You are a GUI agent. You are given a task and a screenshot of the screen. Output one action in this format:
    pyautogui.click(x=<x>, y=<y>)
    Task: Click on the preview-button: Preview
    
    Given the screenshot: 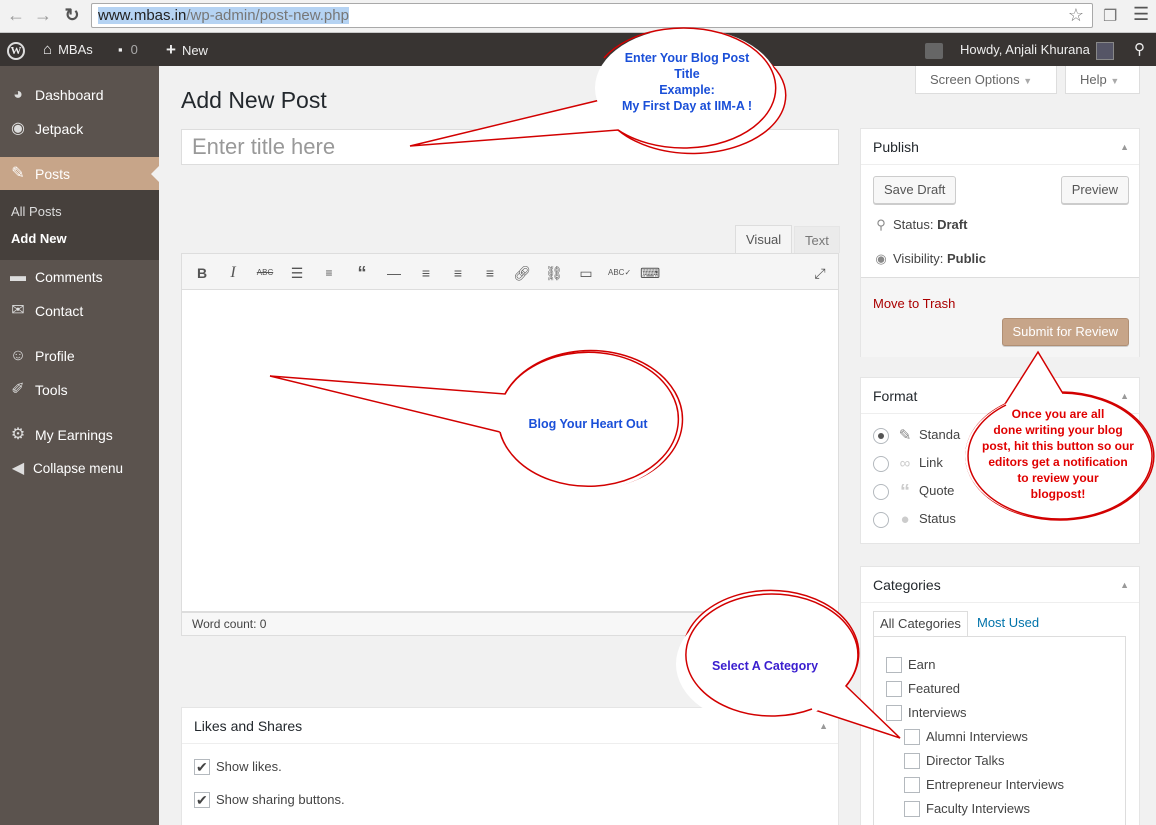 What is the action you would take?
    pyautogui.click(x=1094, y=190)
    